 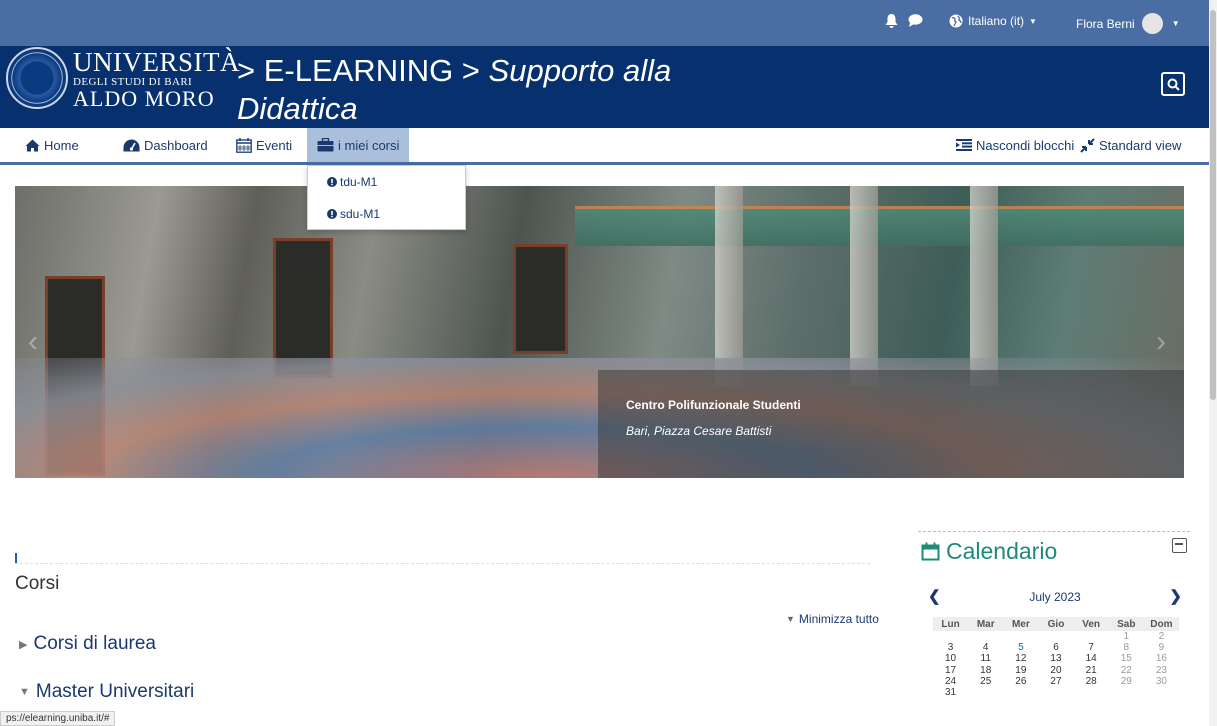 What do you see at coordinates (1091, 647) in the screenshot?
I see `calendar-day: 7` at bounding box center [1091, 647].